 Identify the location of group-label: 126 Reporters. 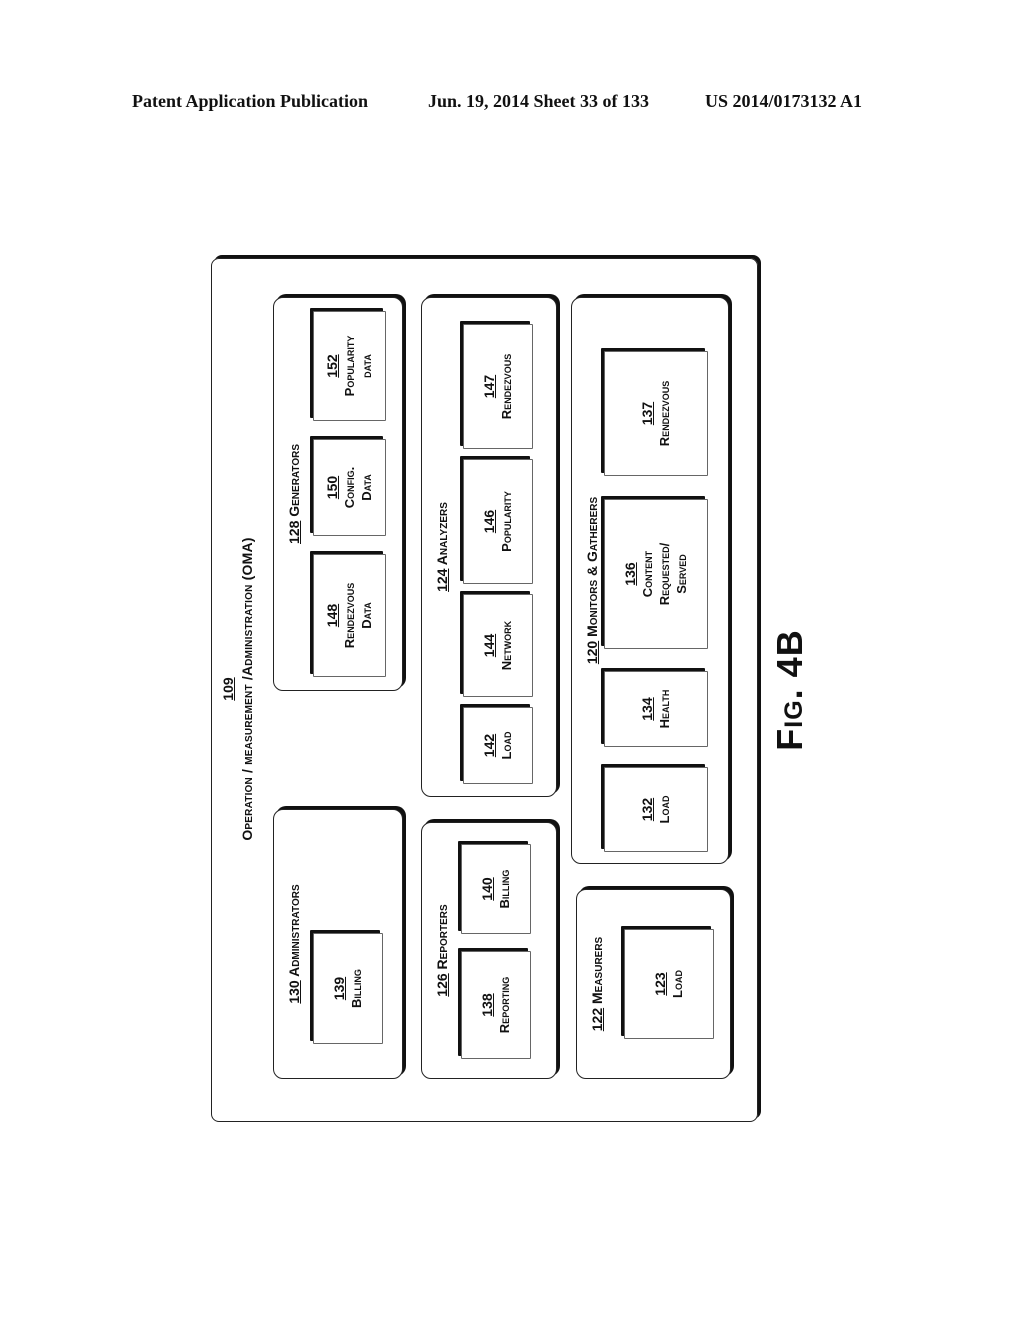
(442, 950).